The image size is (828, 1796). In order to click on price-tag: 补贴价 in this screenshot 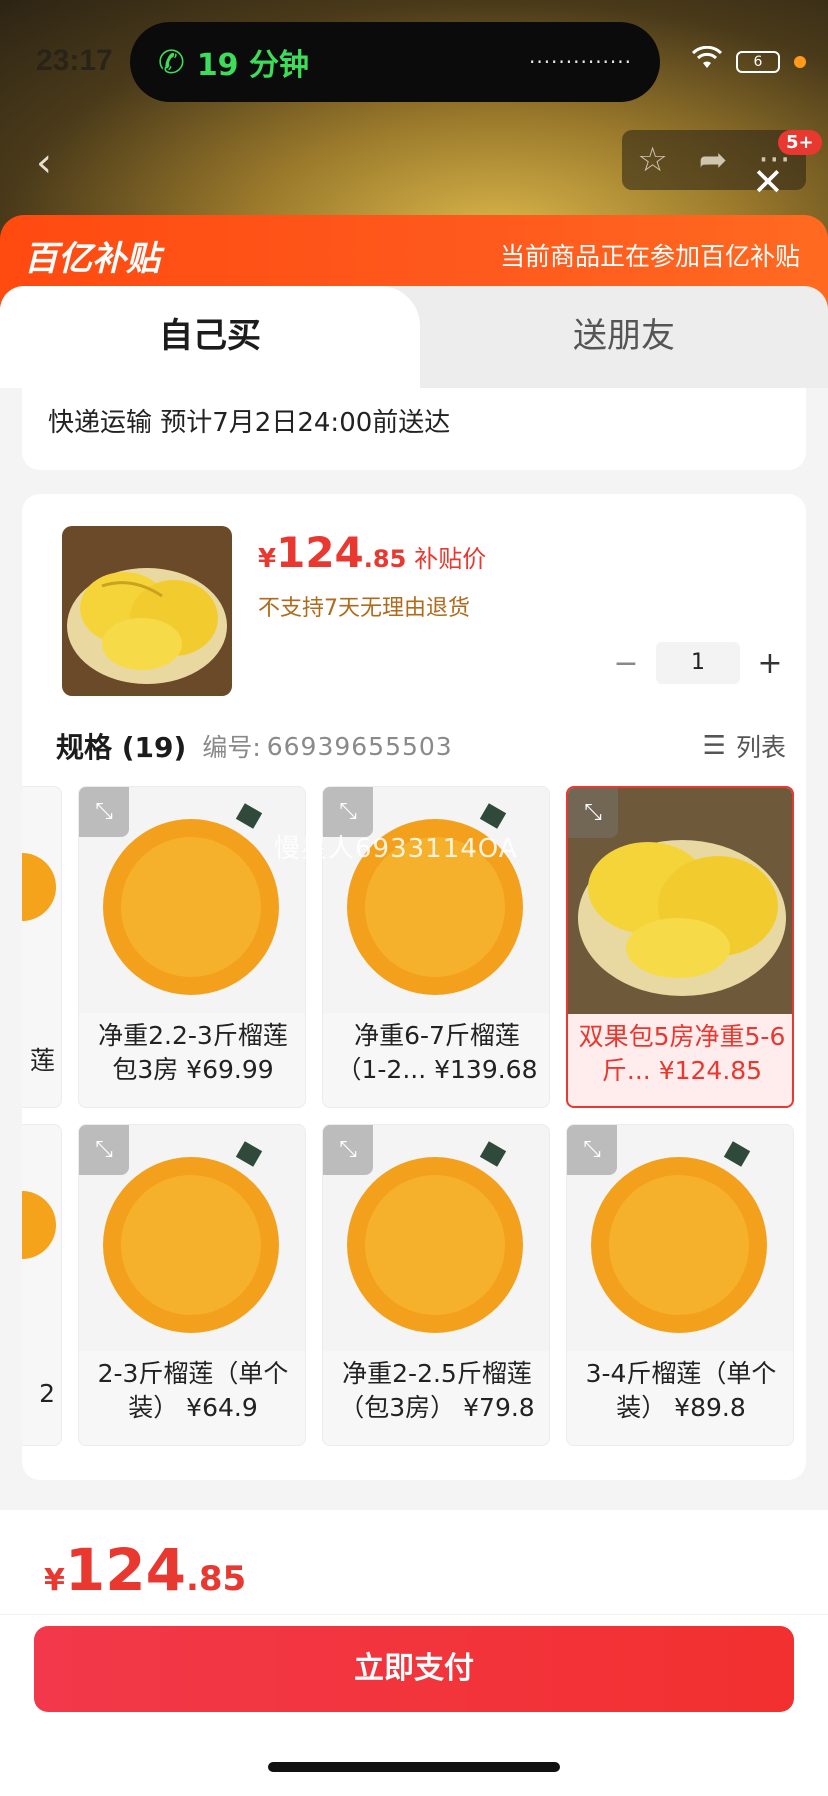, I will do `click(450, 559)`.